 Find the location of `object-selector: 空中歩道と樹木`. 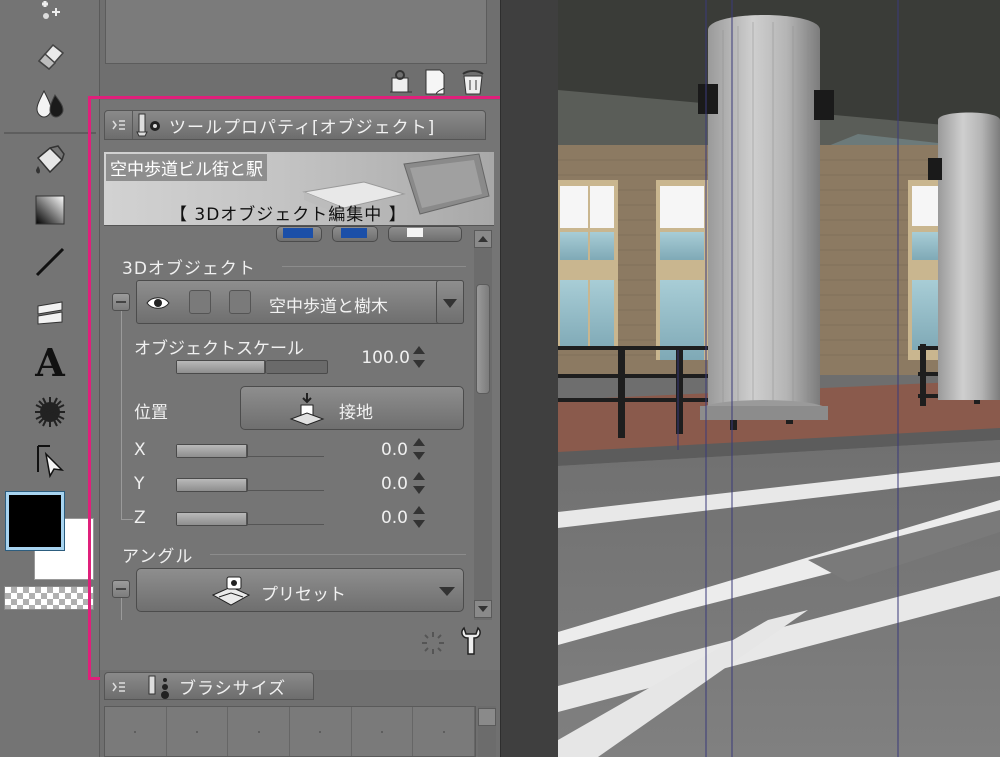

object-selector: 空中歩道と樹木 is located at coordinates (300, 302).